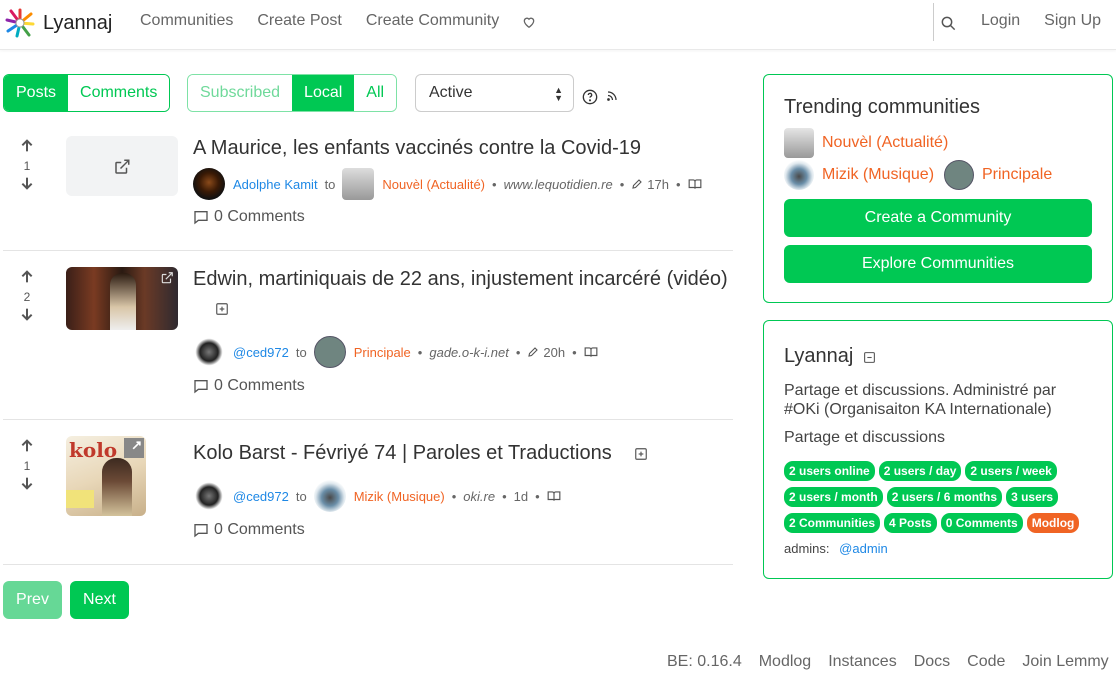 The height and width of the screenshot is (683, 1116). Describe the element at coordinates (819, 356) in the screenshot. I see `site-name: Lyannaj` at that location.